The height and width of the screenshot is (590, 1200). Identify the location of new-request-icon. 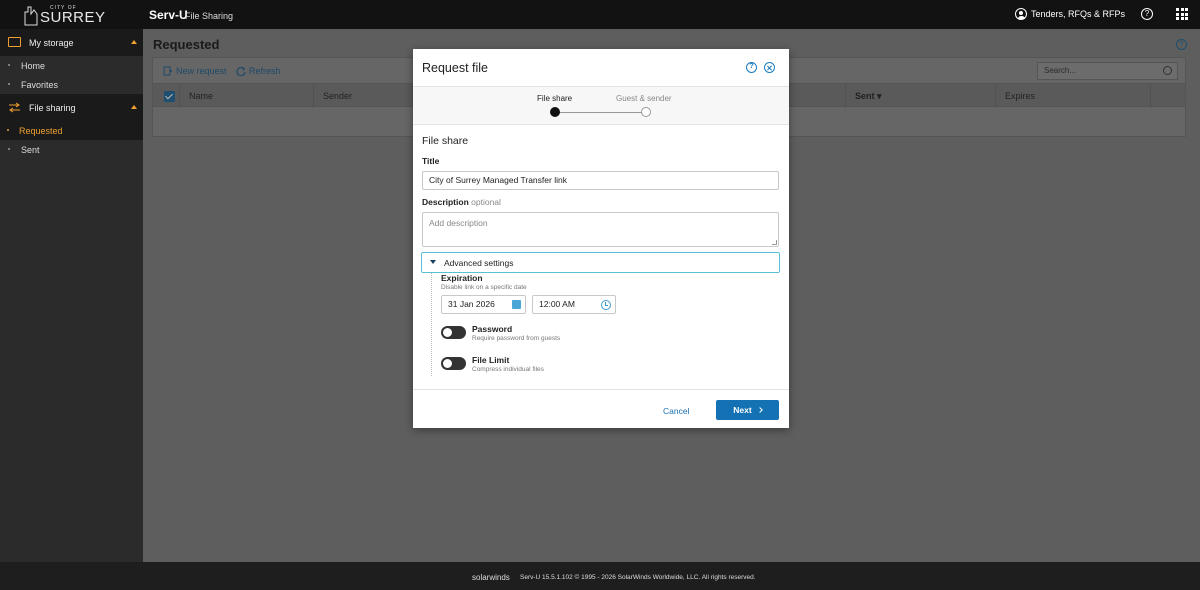
(167, 71).